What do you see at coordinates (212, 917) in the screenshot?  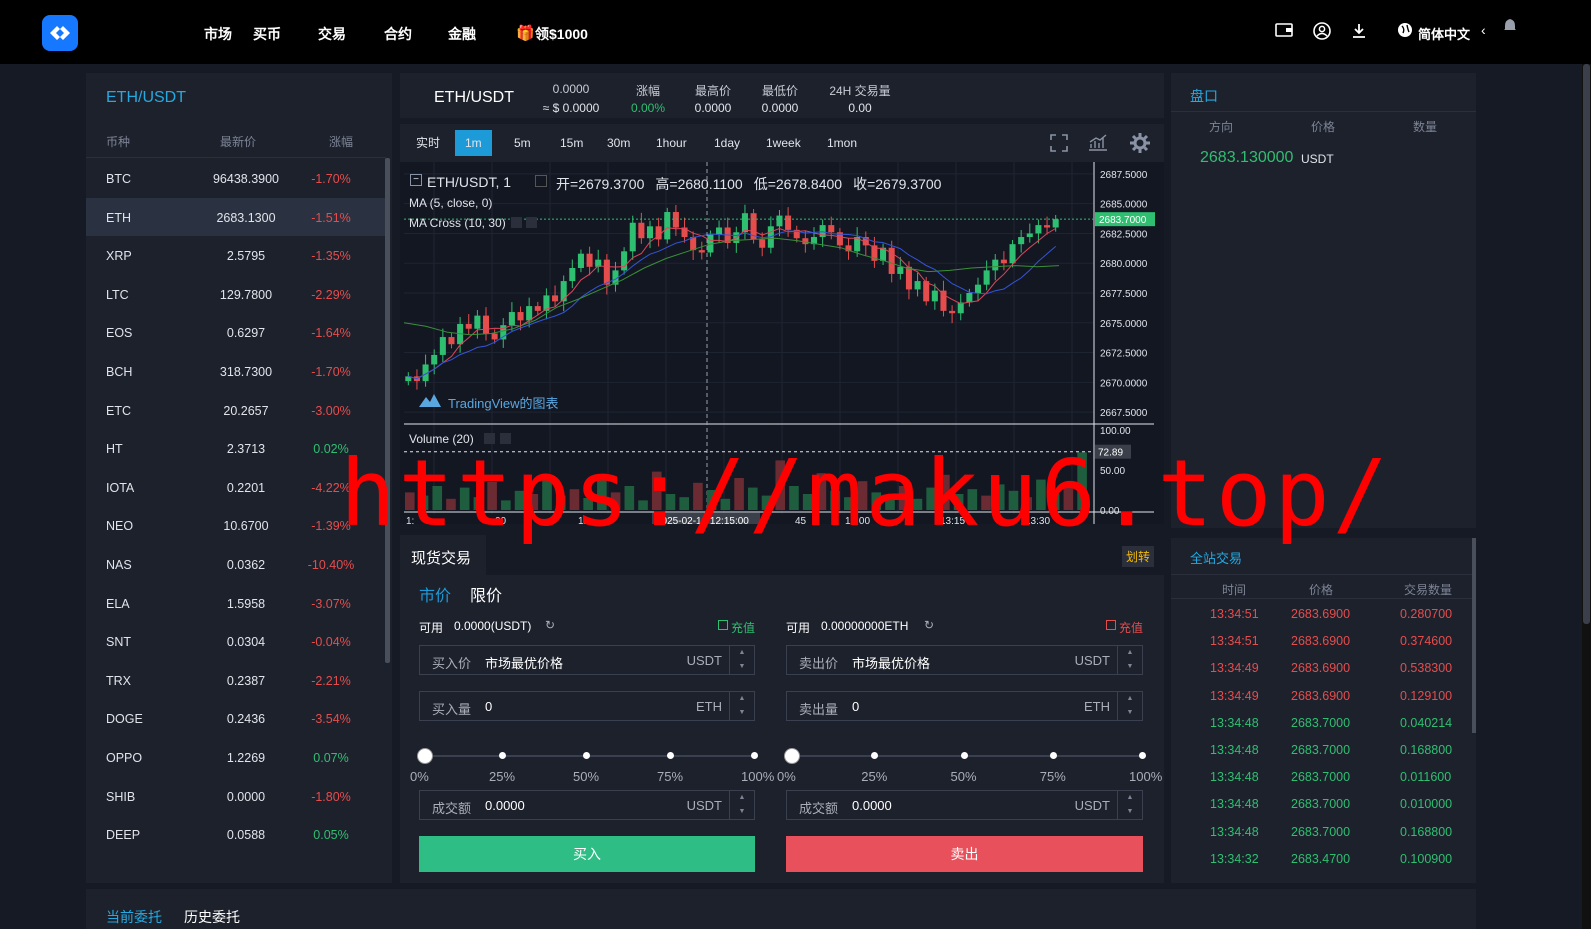 I see `tab-order-history: 历史委托` at bounding box center [212, 917].